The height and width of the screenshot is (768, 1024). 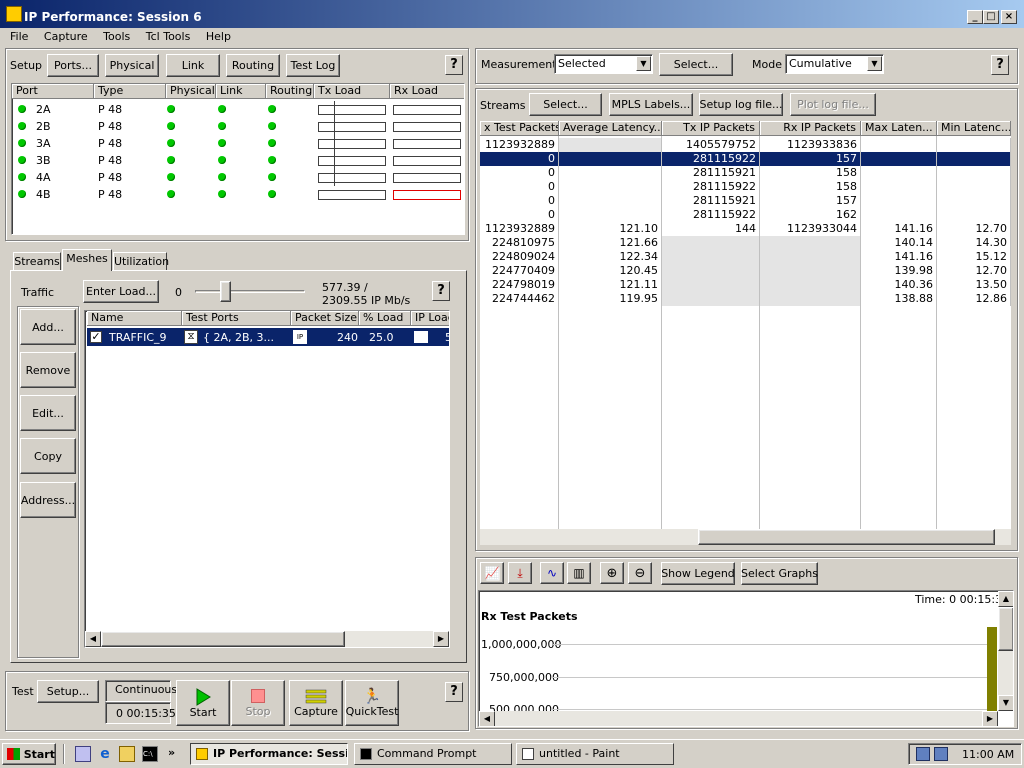 I want to click on menu-capture: Capture, so click(x=66, y=36).